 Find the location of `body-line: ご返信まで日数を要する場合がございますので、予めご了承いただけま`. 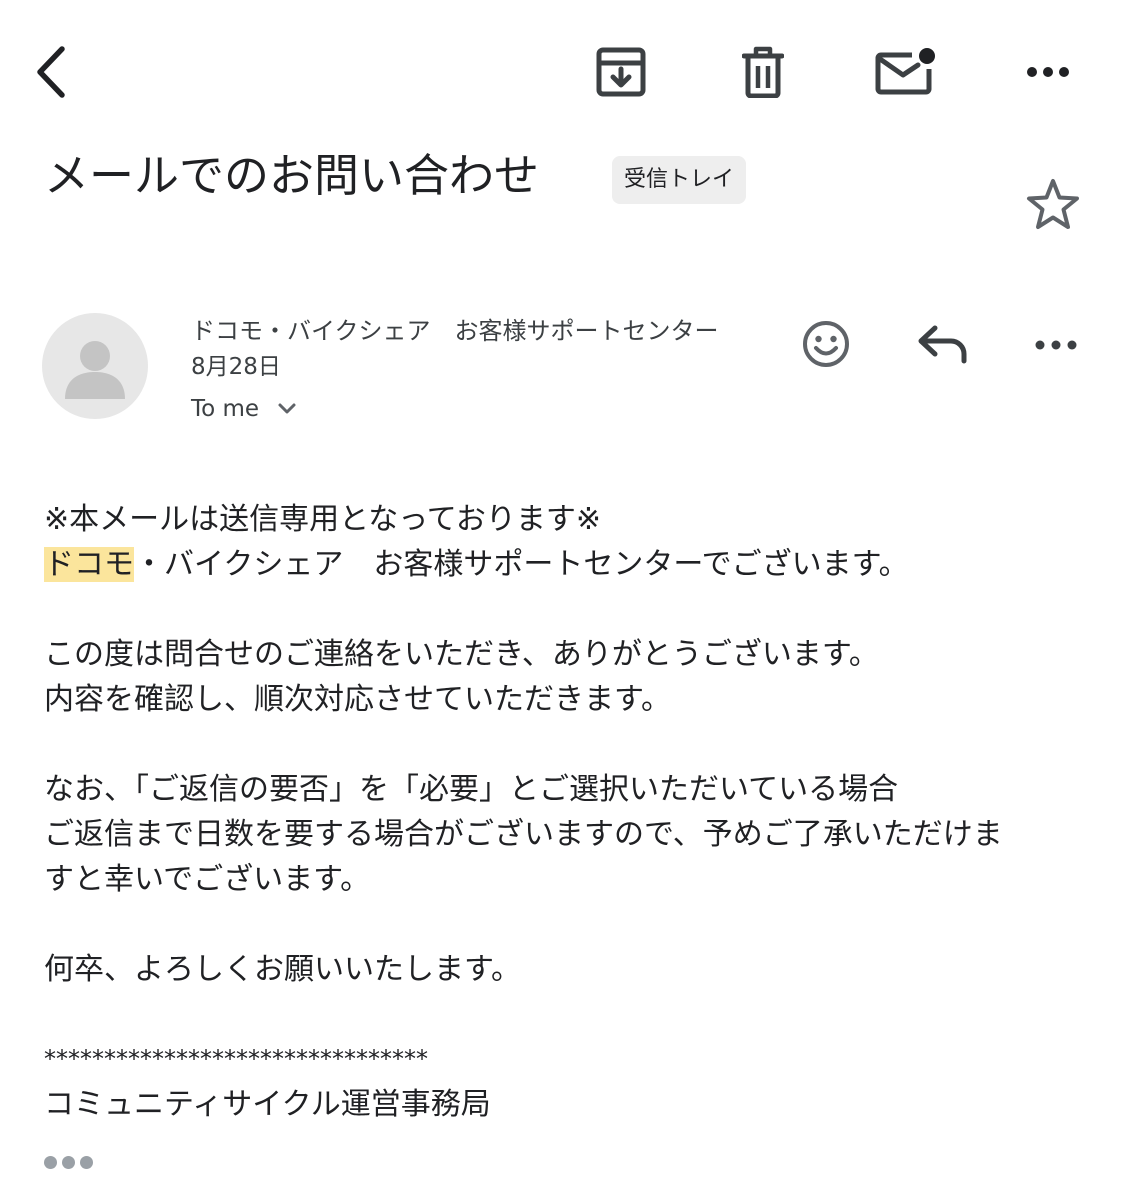

body-line: ご返信まで日数を要する場合がございますので、予めご了承いただけま is located at coordinates (523, 834).